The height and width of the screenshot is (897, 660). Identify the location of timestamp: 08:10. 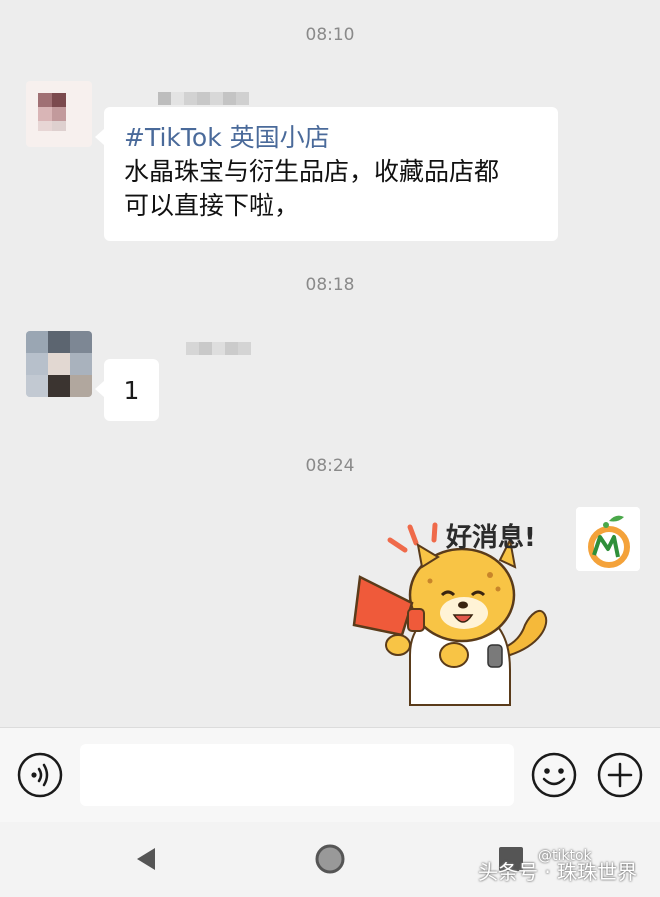
(330, 35).